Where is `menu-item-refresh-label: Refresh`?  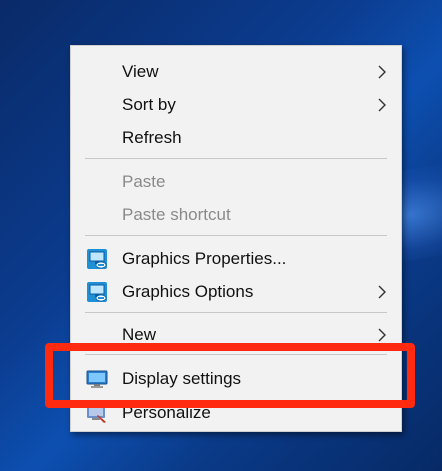
menu-item-refresh-label: Refresh is located at coordinates (152, 137).